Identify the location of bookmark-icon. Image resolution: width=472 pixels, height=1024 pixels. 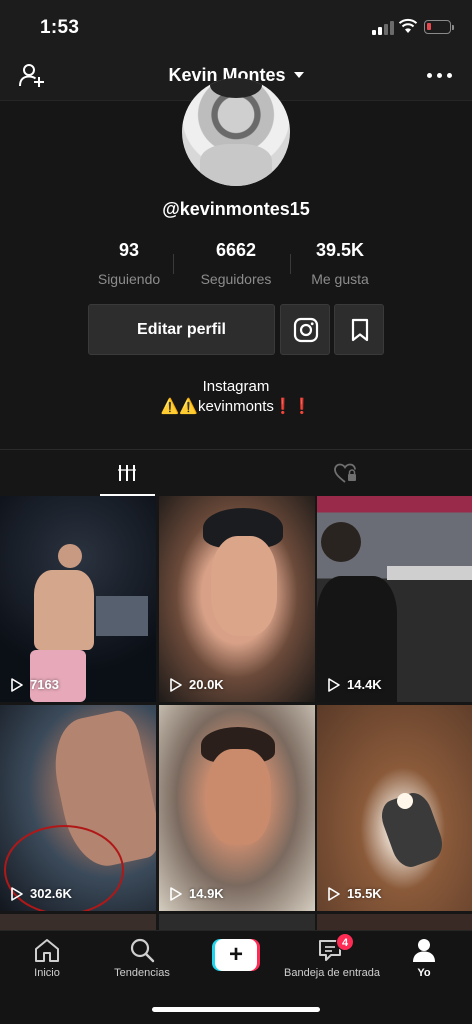
(360, 330).